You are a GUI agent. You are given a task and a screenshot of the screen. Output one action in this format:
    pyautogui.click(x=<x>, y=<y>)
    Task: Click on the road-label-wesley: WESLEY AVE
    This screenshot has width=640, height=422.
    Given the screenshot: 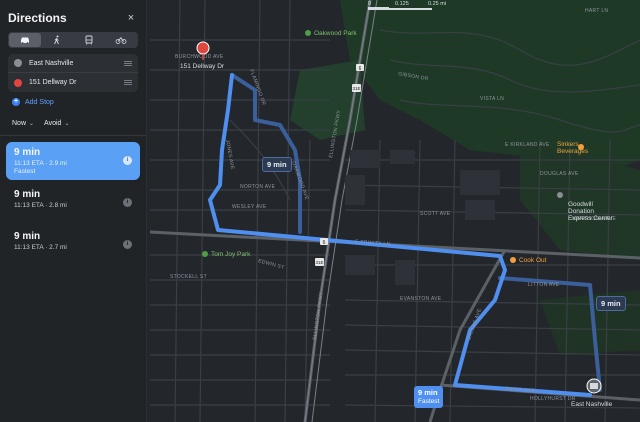 What is the action you would take?
    pyautogui.click(x=249, y=207)
    